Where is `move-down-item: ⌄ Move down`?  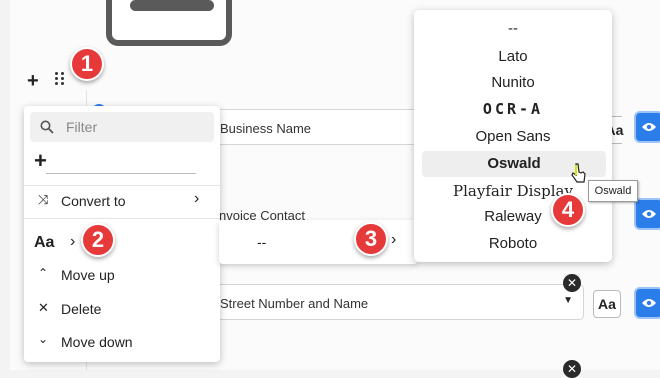
move-down-item: ⌄ Move down is located at coordinates (122, 342).